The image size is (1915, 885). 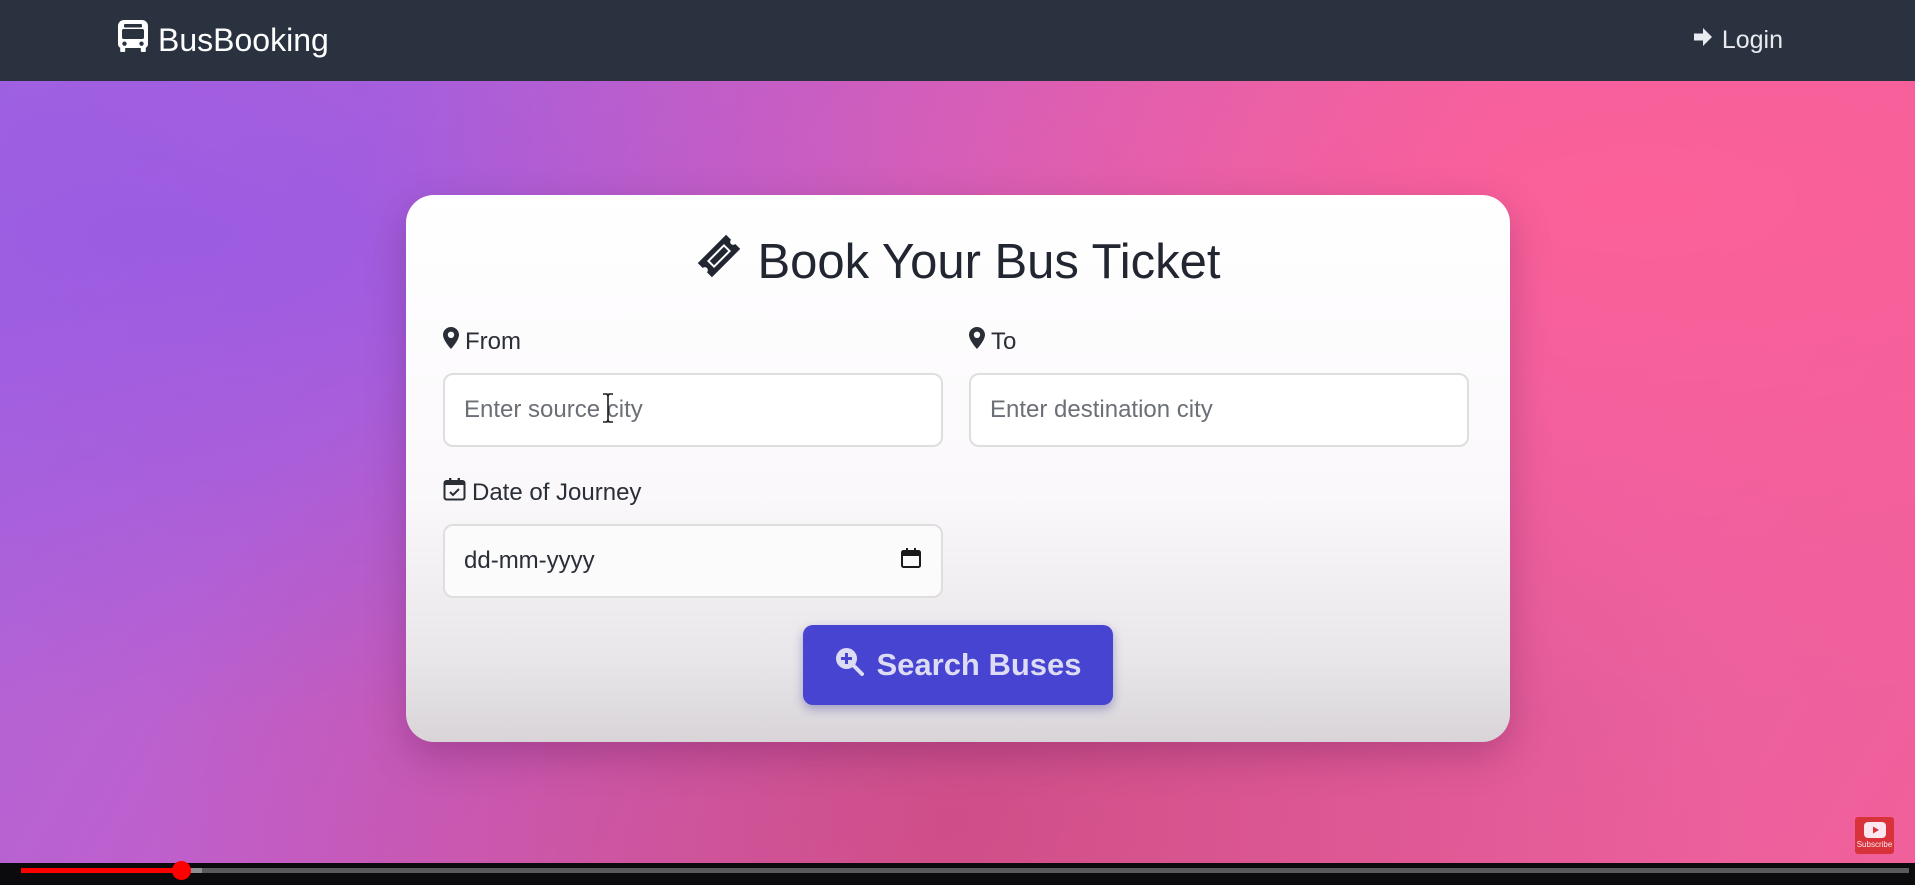 What do you see at coordinates (101, 870) in the screenshot?
I see `played-fill` at bounding box center [101, 870].